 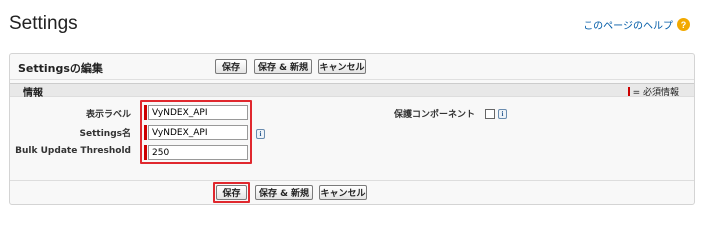 I want to click on help-link-label: このページのヘルプ, so click(x=628, y=24).